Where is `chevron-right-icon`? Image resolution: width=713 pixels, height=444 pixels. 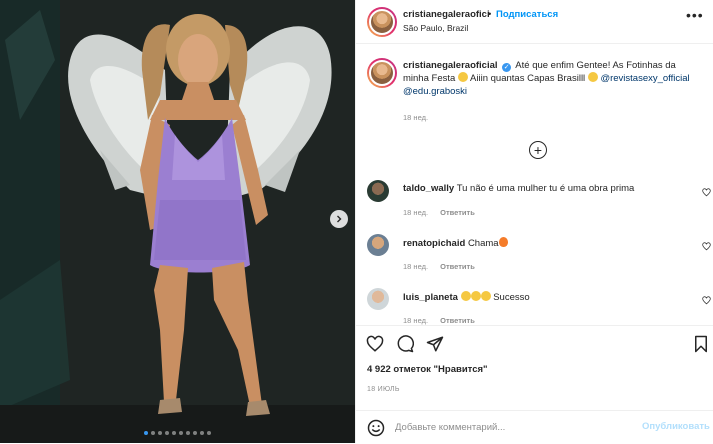 chevron-right-icon is located at coordinates (339, 219).